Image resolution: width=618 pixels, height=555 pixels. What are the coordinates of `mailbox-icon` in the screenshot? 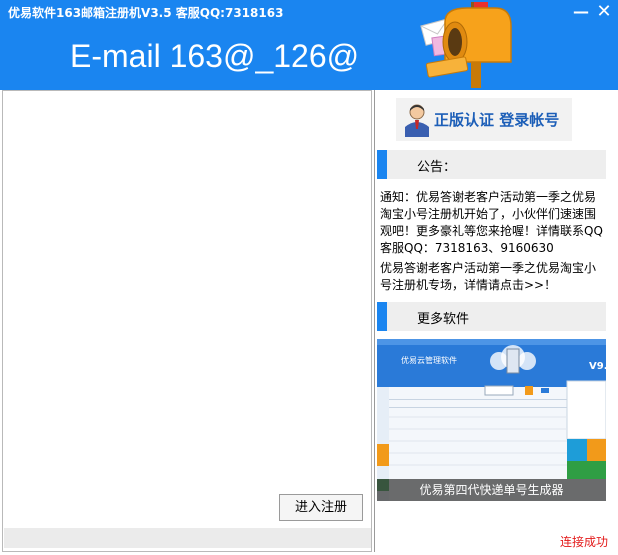 It's located at (466, 45).